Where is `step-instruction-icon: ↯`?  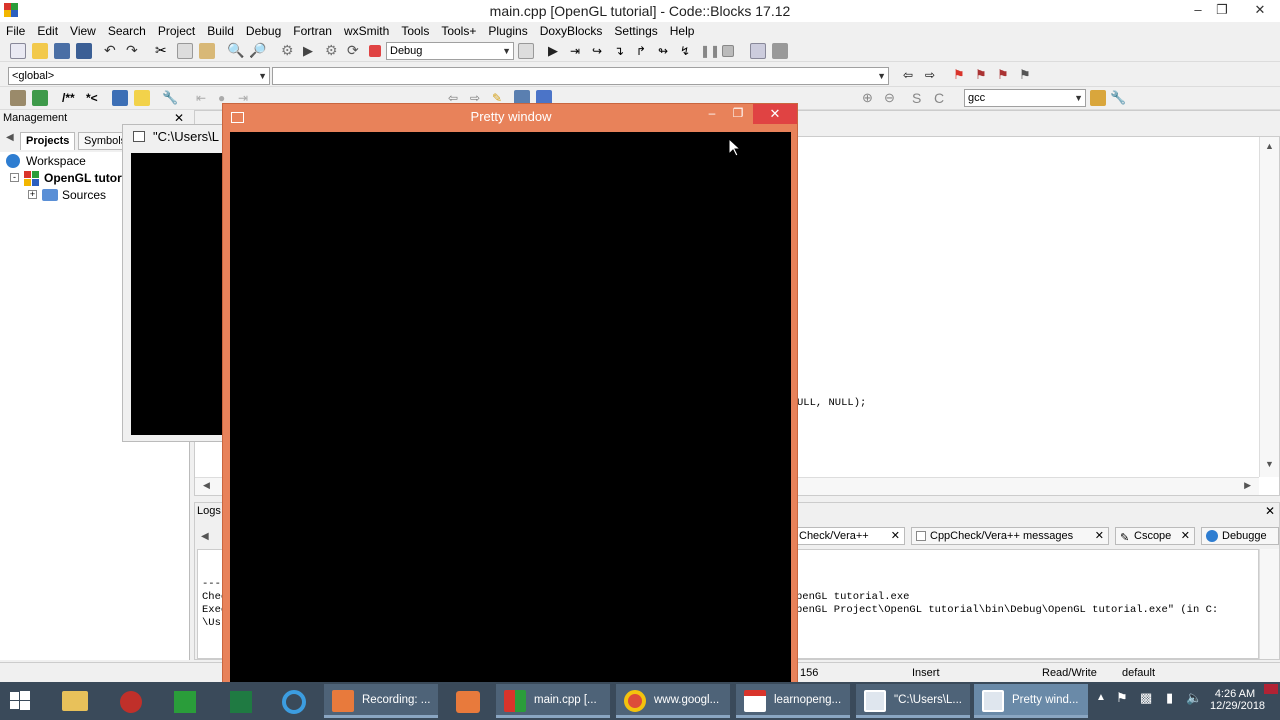
step-instruction-icon: ↯ is located at coordinates (688, 51).